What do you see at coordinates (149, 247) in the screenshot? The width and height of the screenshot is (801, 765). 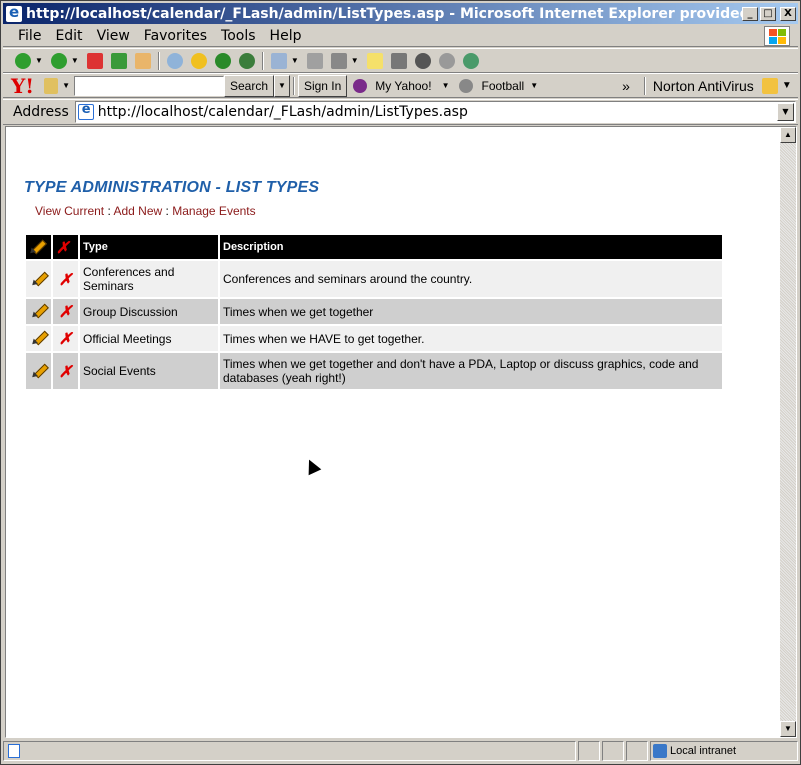 I see `type-column-header: Type` at bounding box center [149, 247].